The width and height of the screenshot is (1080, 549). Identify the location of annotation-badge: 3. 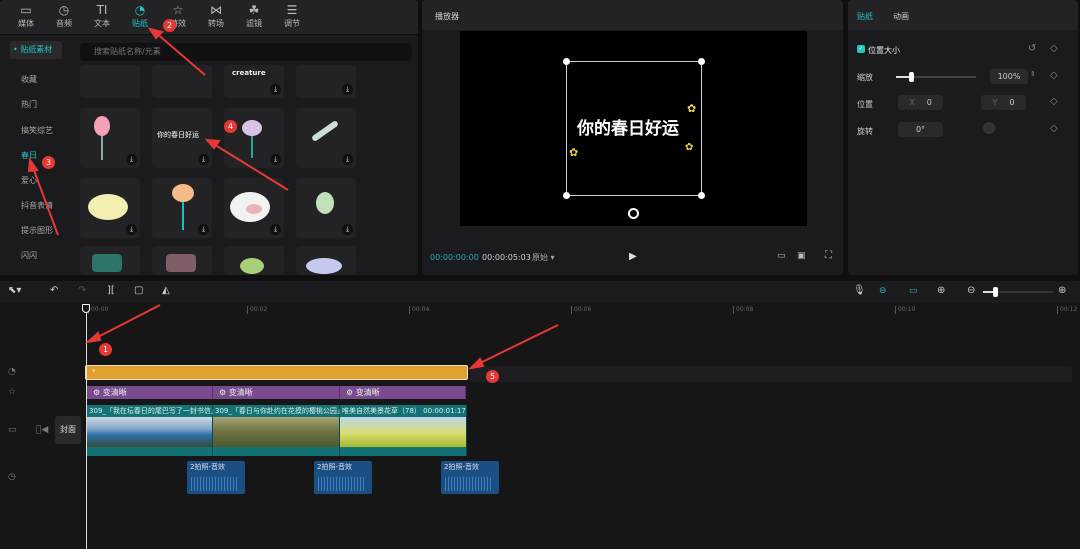
(48, 162).